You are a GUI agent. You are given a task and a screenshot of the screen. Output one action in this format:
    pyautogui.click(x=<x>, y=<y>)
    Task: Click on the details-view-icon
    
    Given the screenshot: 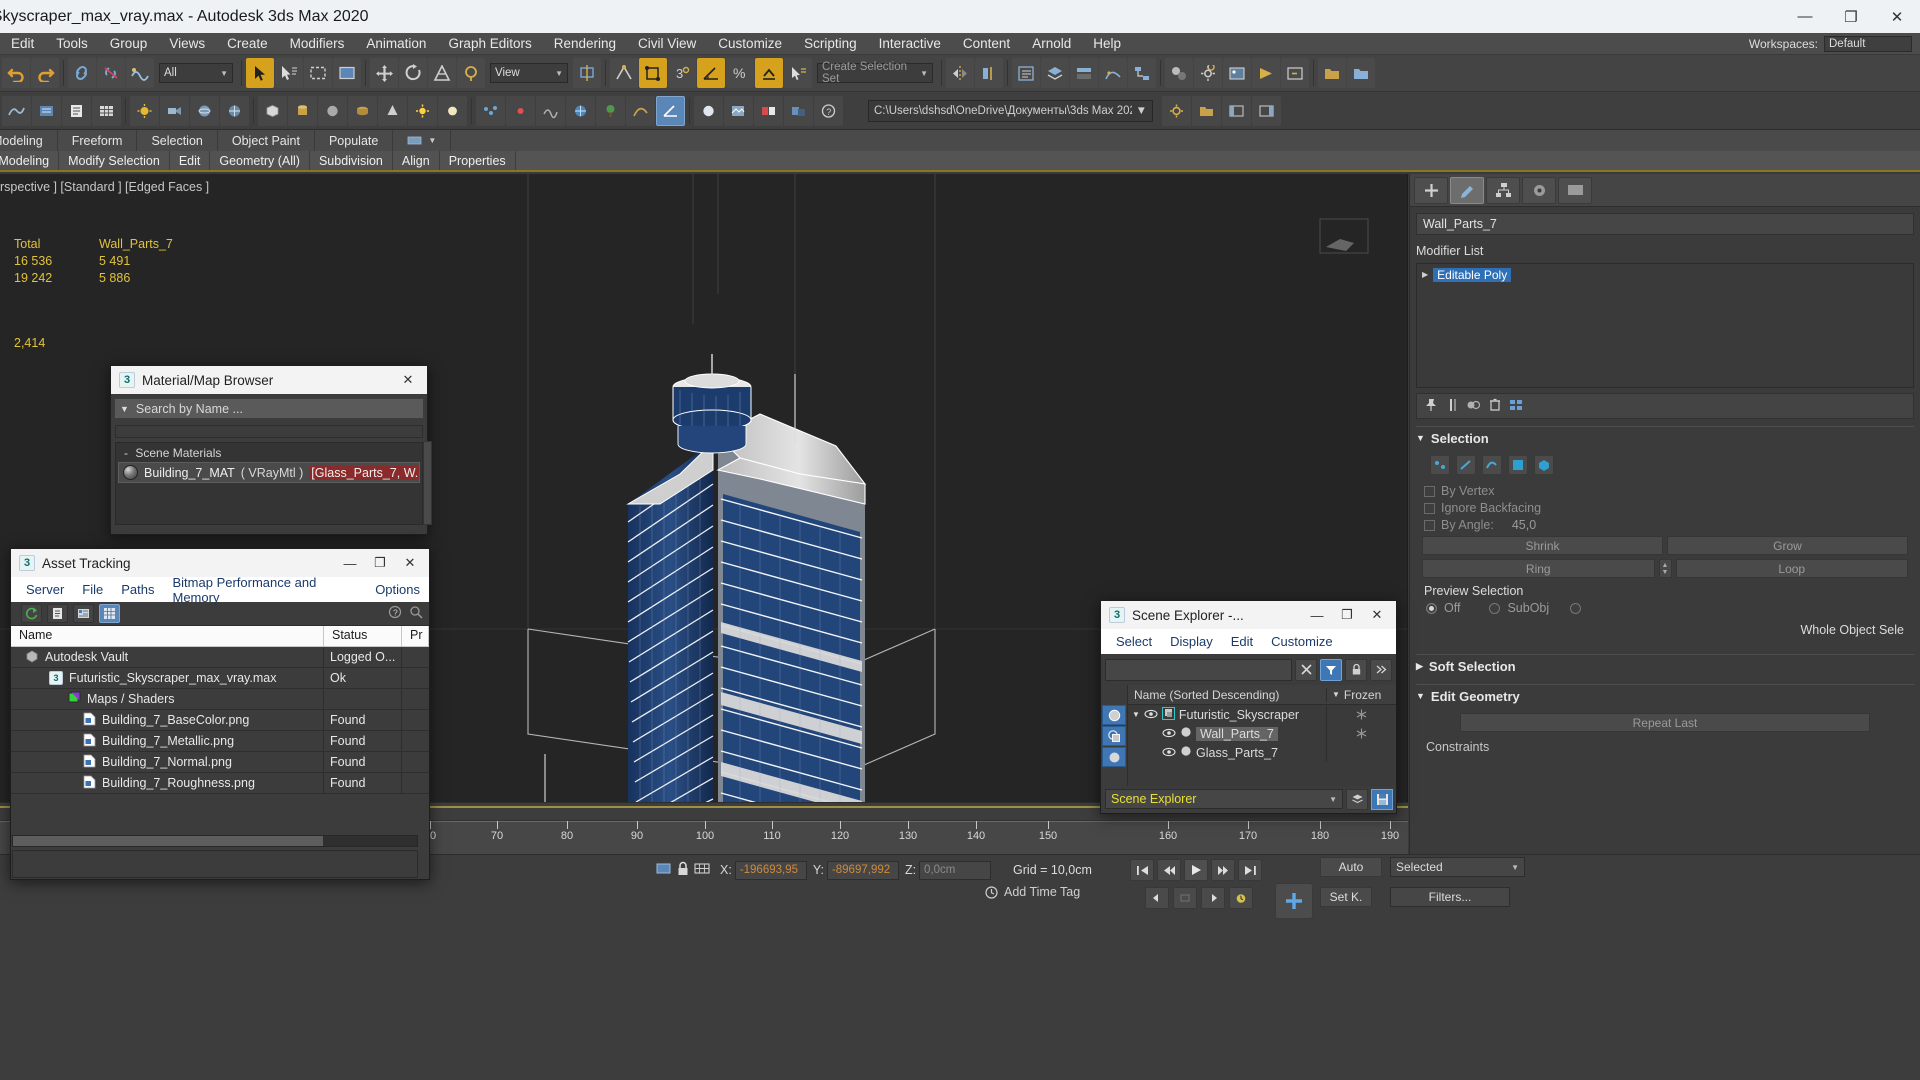 What is the action you would take?
    pyautogui.click(x=83, y=613)
    